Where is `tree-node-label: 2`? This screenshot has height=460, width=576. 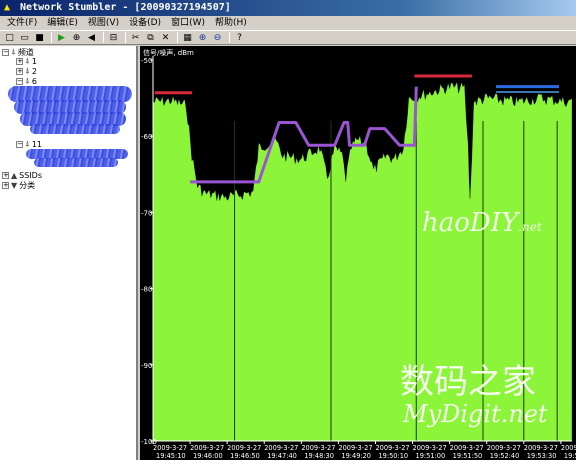
tree-node-label: 2 is located at coordinates (34, 71).